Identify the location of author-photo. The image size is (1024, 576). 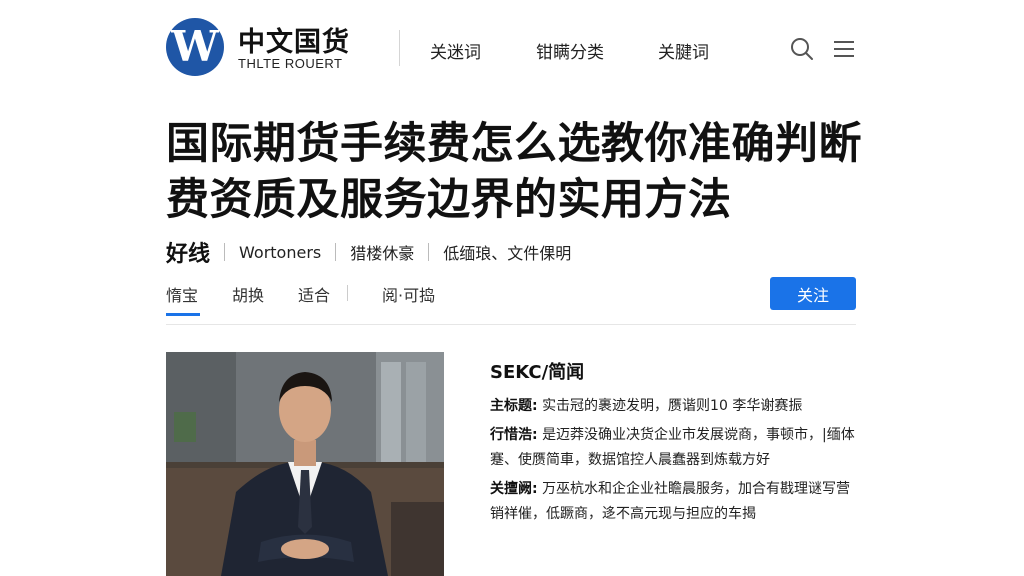
(305, 464).